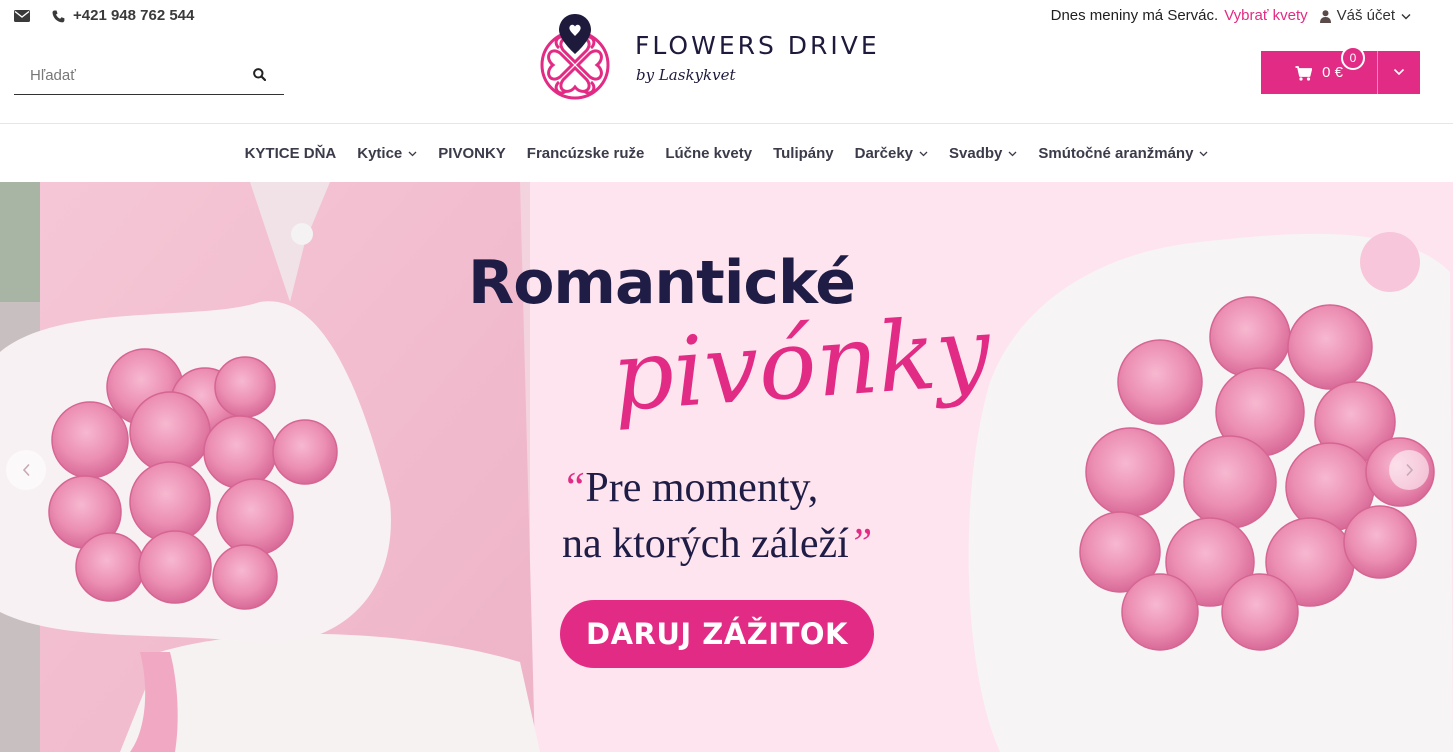 The image size is (1453, 752). I want to click on nav-item-tulipany: Tulipány, so click(804, 153).